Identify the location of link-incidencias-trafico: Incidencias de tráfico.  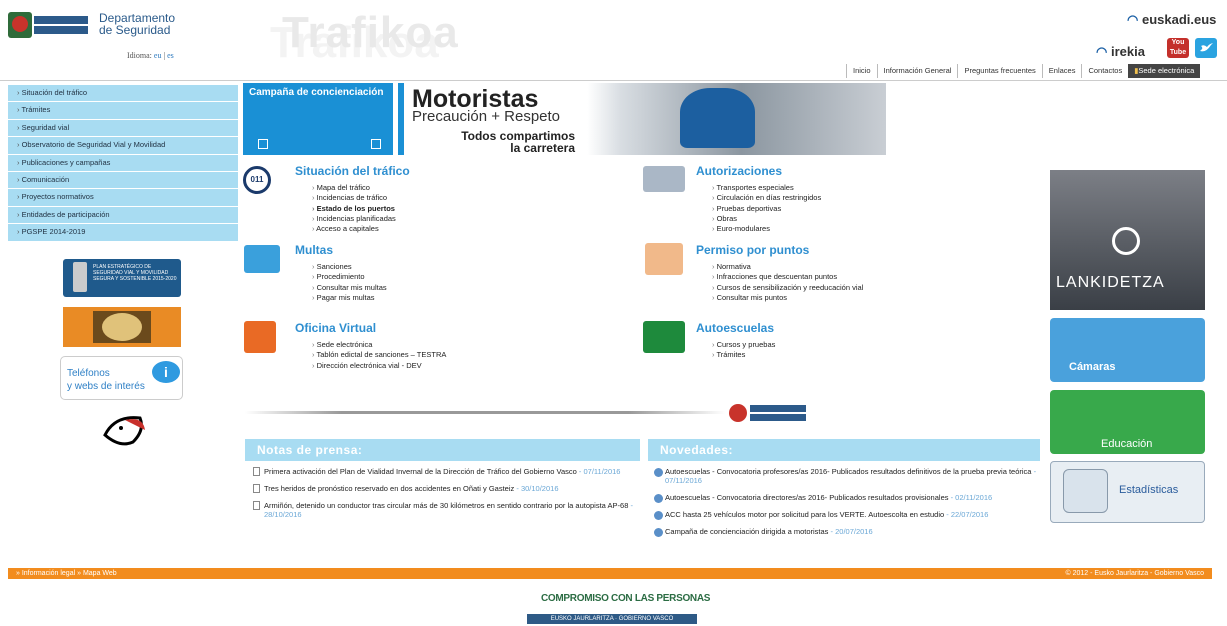
(354, 198).